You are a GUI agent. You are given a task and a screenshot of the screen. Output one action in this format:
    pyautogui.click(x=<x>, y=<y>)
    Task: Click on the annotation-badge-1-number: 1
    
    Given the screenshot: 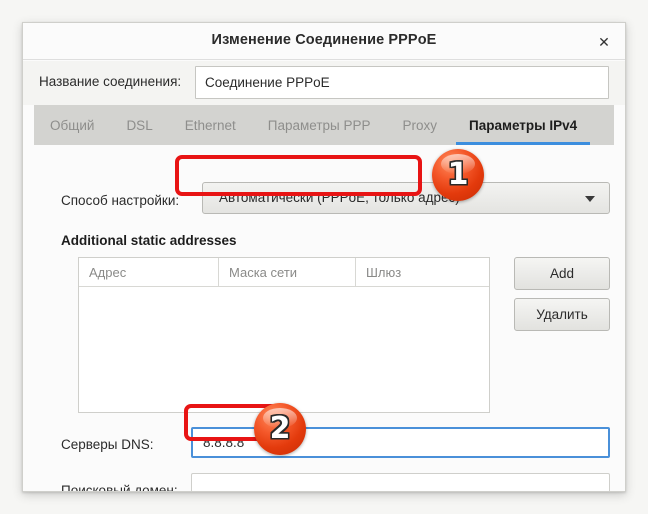 What is the action you would take?
    pyautogui.click(x=458, y=174)
    